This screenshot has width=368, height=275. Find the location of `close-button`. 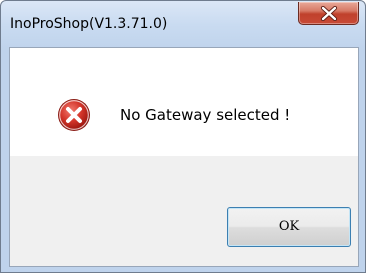

close-button is located at coordinates (328, 13).